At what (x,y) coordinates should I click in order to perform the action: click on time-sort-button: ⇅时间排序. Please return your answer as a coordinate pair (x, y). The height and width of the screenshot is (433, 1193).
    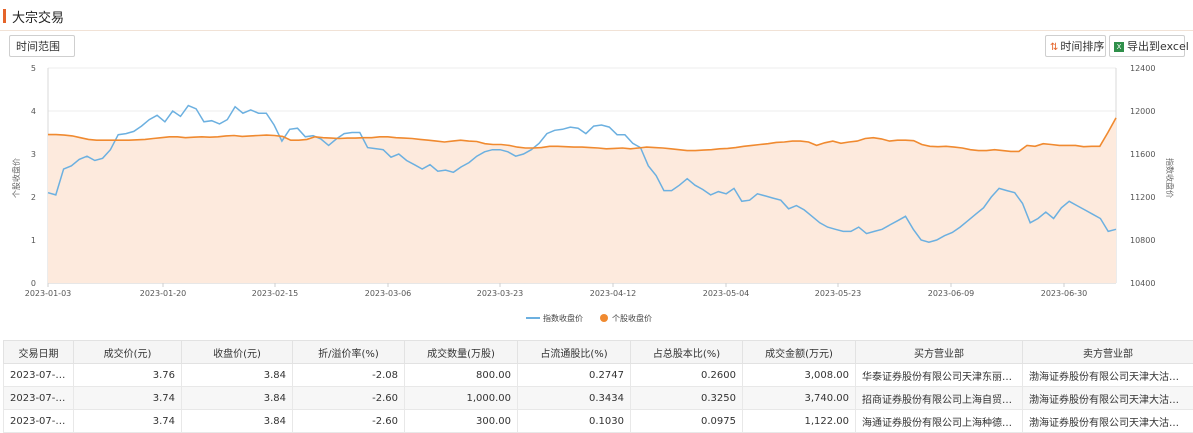
    Looking at the image, I should click on (1075, 46).